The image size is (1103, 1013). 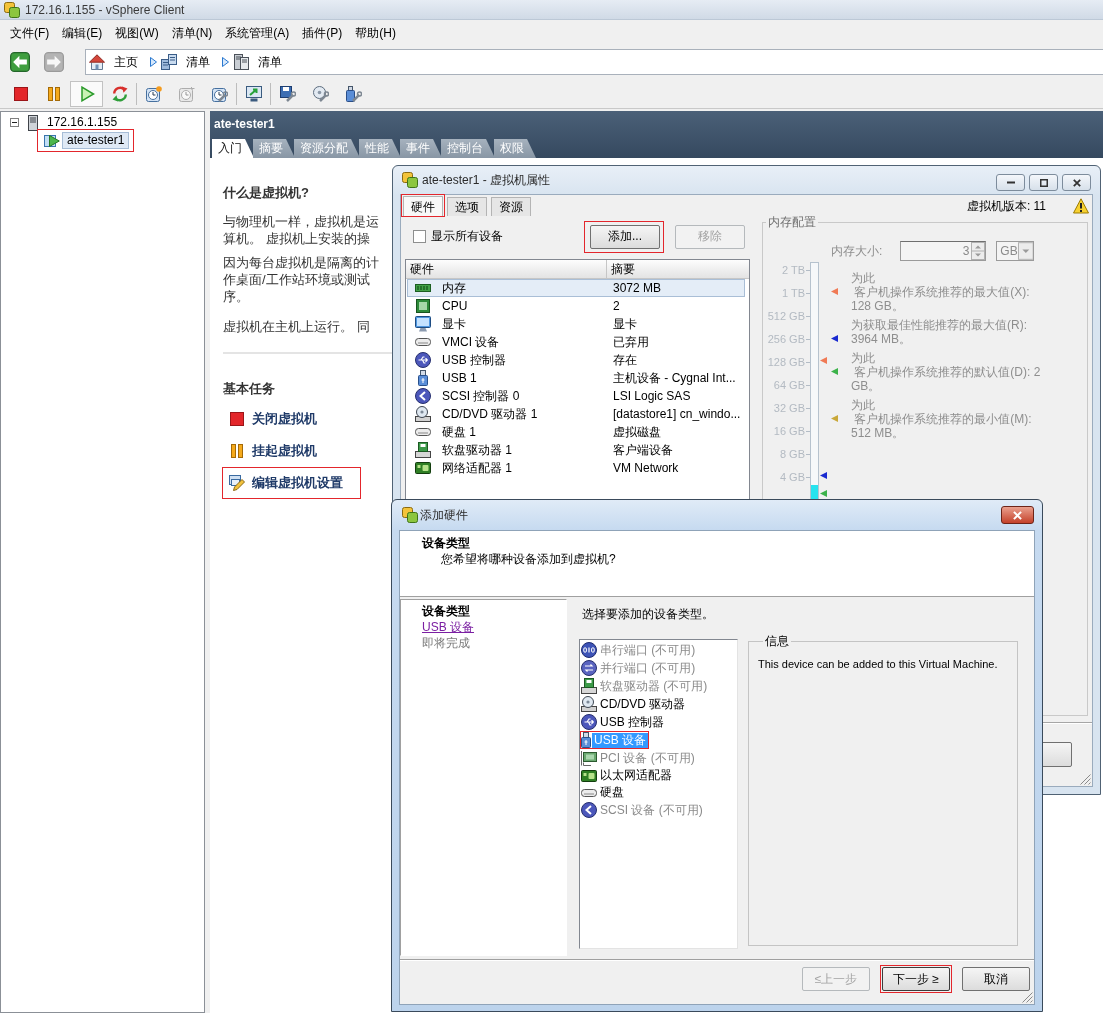 What do you see at coordinates (1043, 182) in the screenshot?
I see `maximize-button` at bounding box center [1043, 182].